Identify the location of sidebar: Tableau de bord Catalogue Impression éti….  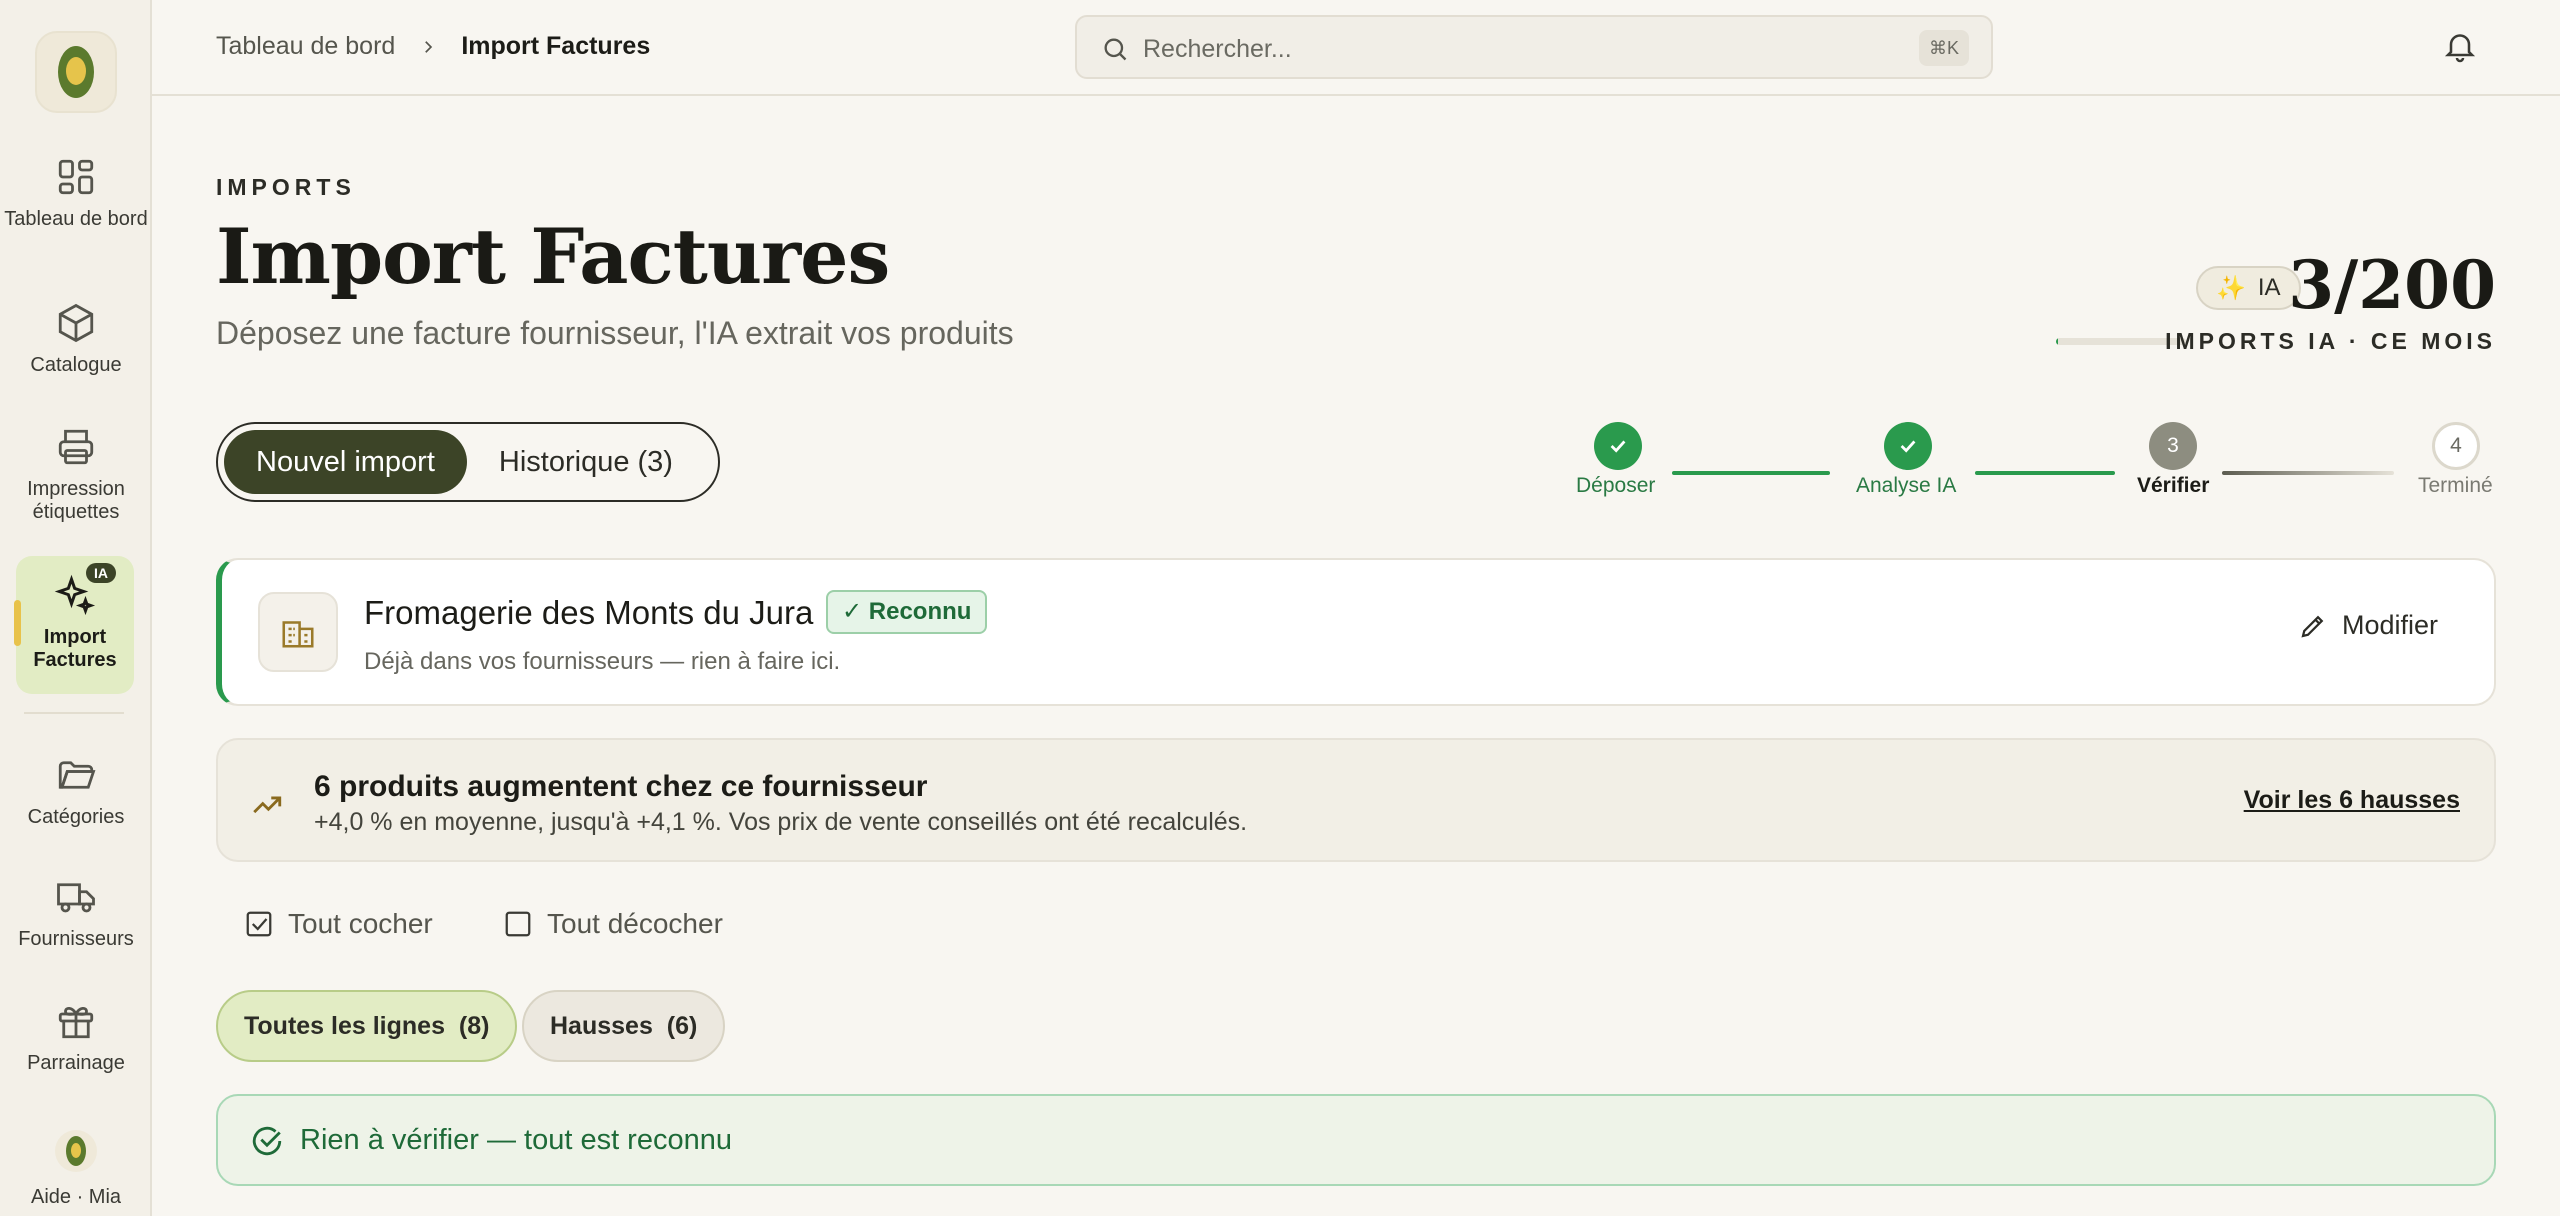
(76, 608).